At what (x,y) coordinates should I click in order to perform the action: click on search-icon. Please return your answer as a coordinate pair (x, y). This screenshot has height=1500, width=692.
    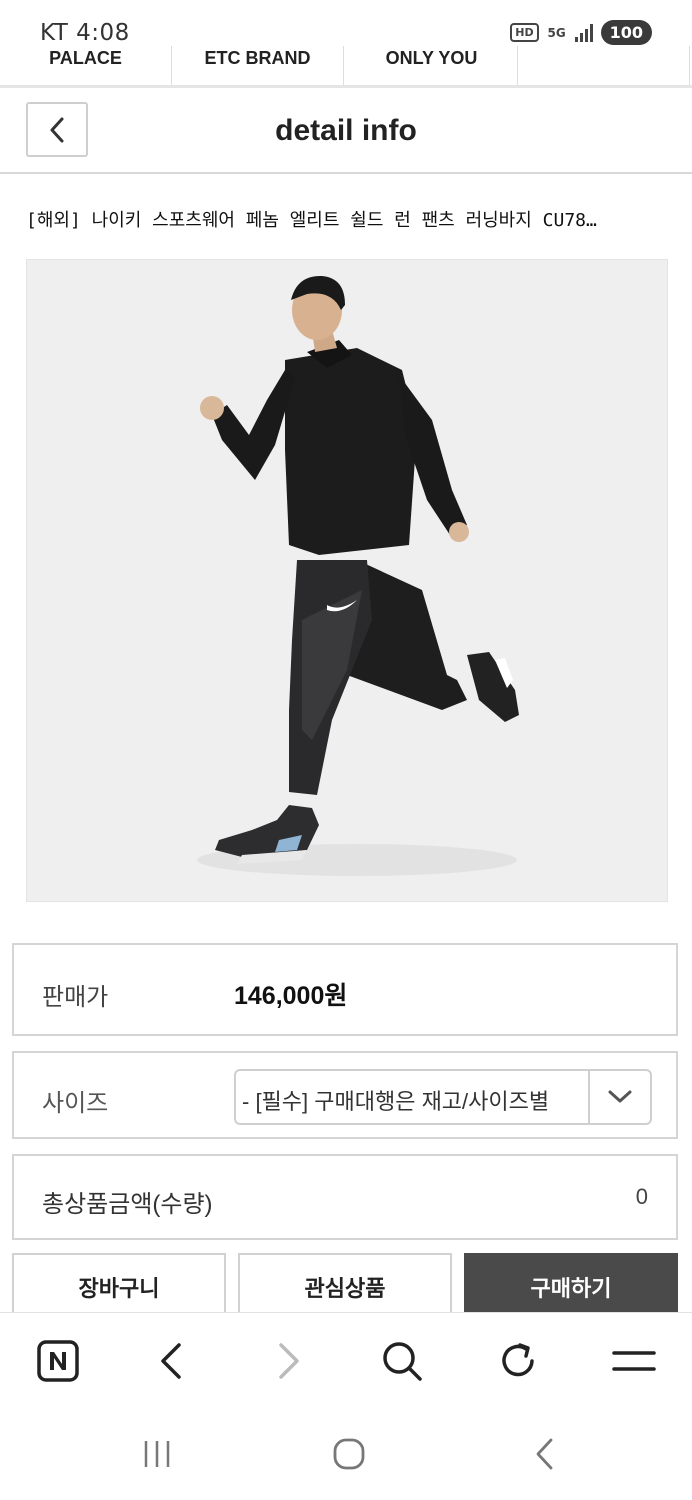
    Looking at the image, I should click on (402, 1361).